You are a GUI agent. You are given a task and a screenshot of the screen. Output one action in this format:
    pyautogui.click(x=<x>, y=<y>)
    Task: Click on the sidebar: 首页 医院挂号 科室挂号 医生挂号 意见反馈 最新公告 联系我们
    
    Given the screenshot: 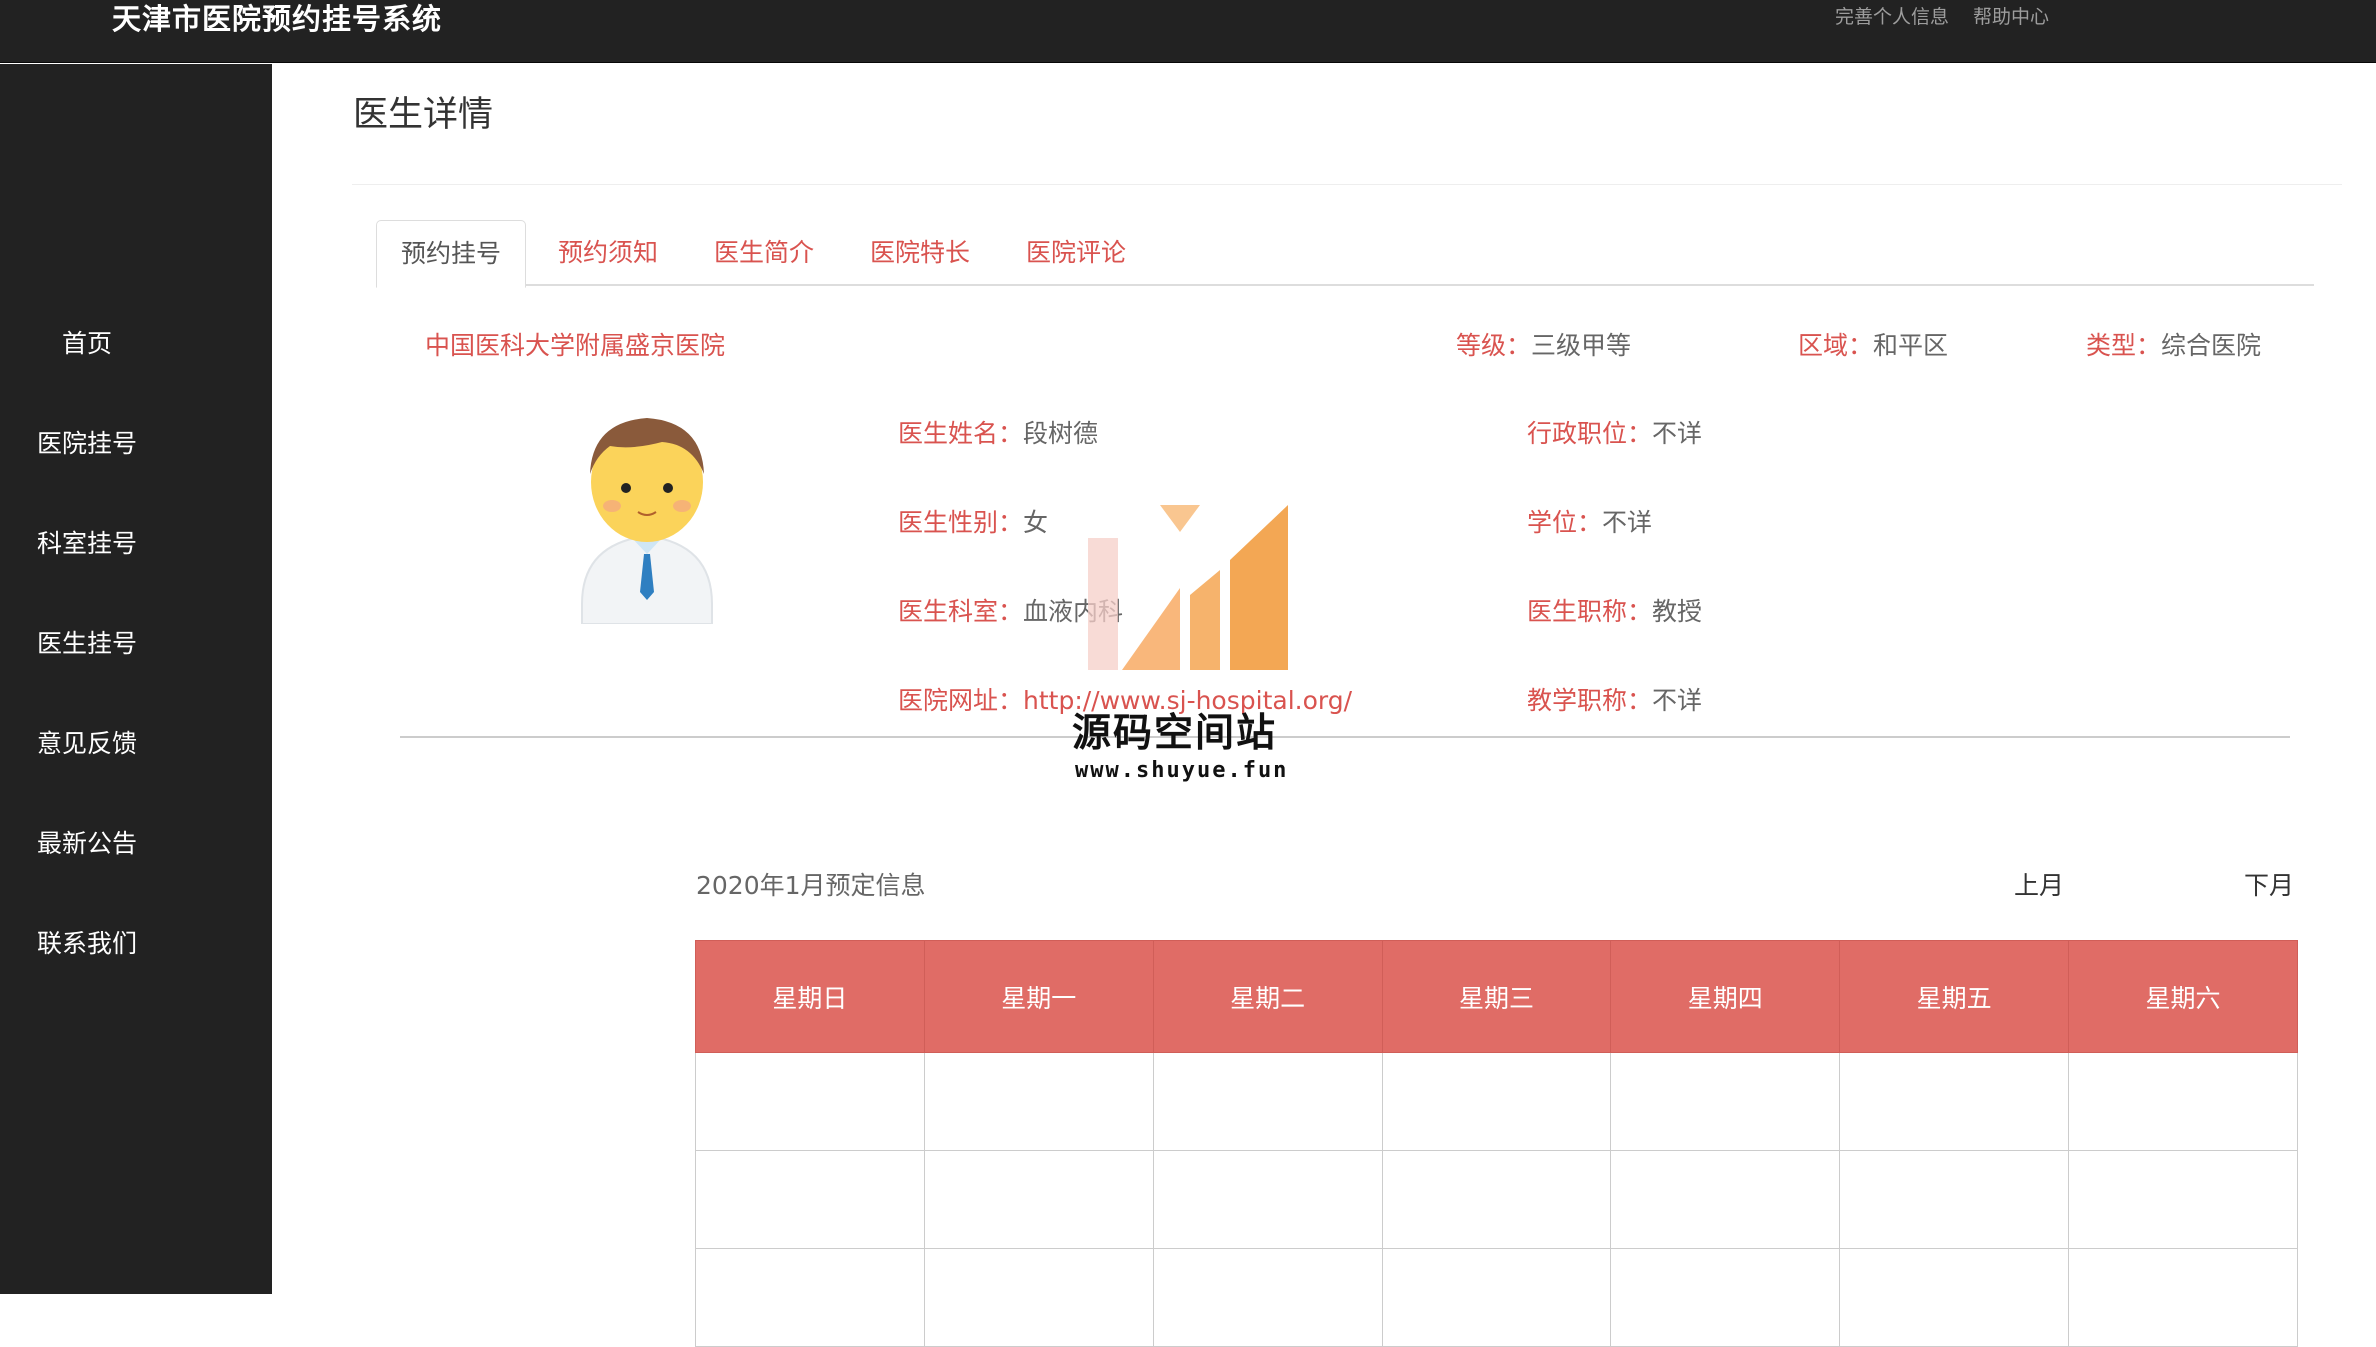 What is the action you would take?
    pyautogui.click(x=136, y=679)
    